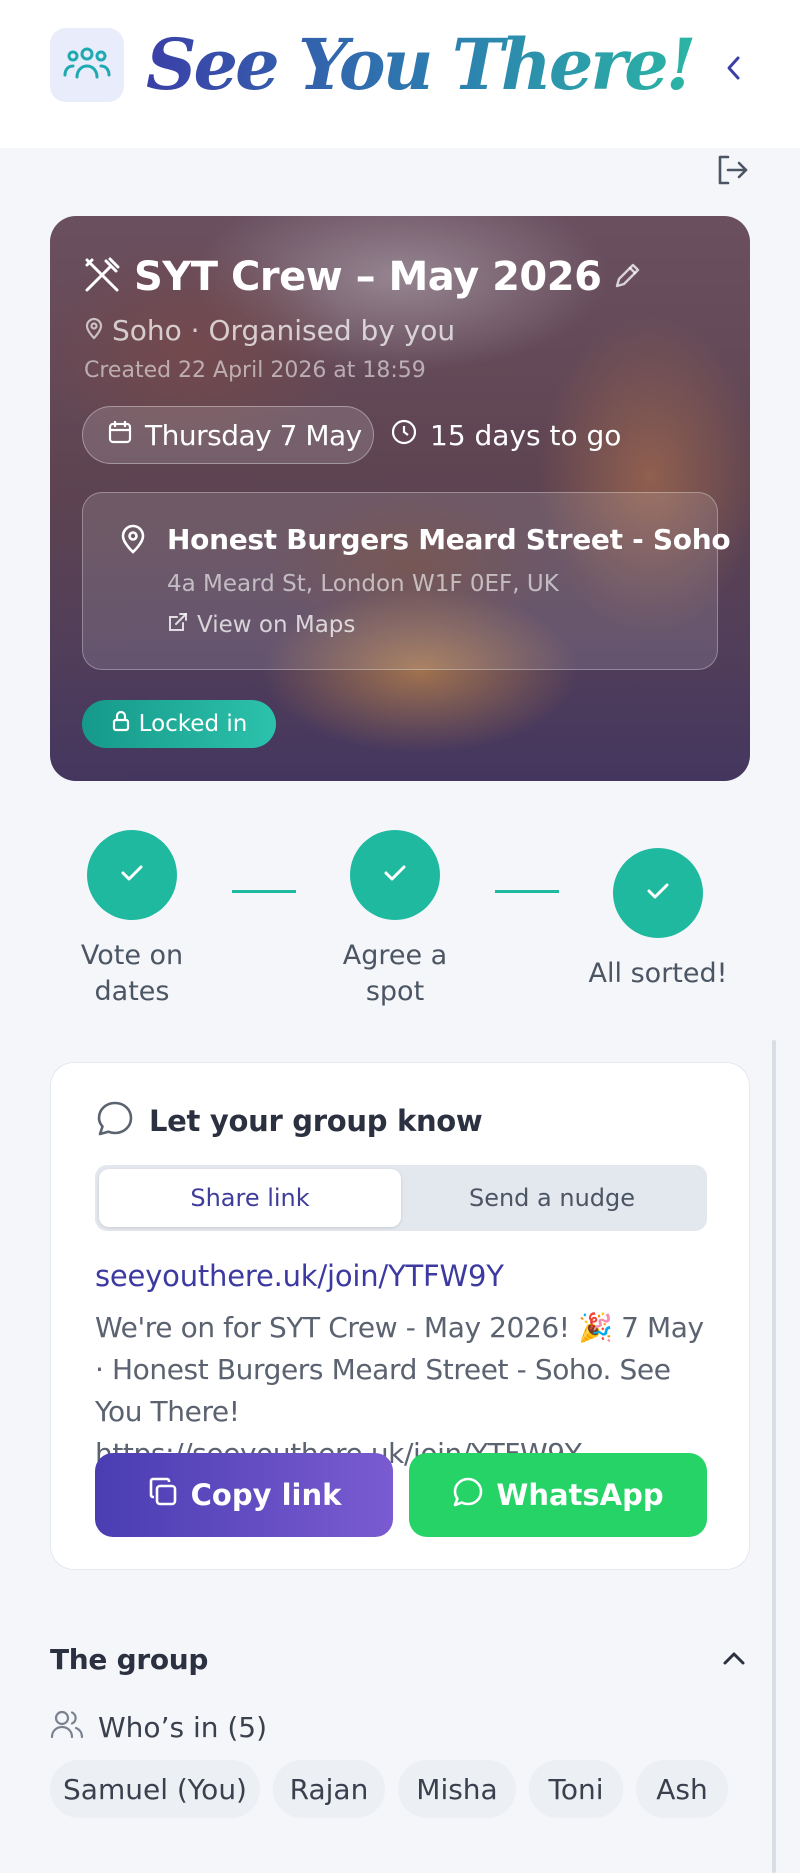 The width and height of the screenshot is (800, 1873). Describe the element at coordinates (363, 584) in the screenshot. I see `venue-address: 4a Meard St, London W1F 0EF, UK` at that location.